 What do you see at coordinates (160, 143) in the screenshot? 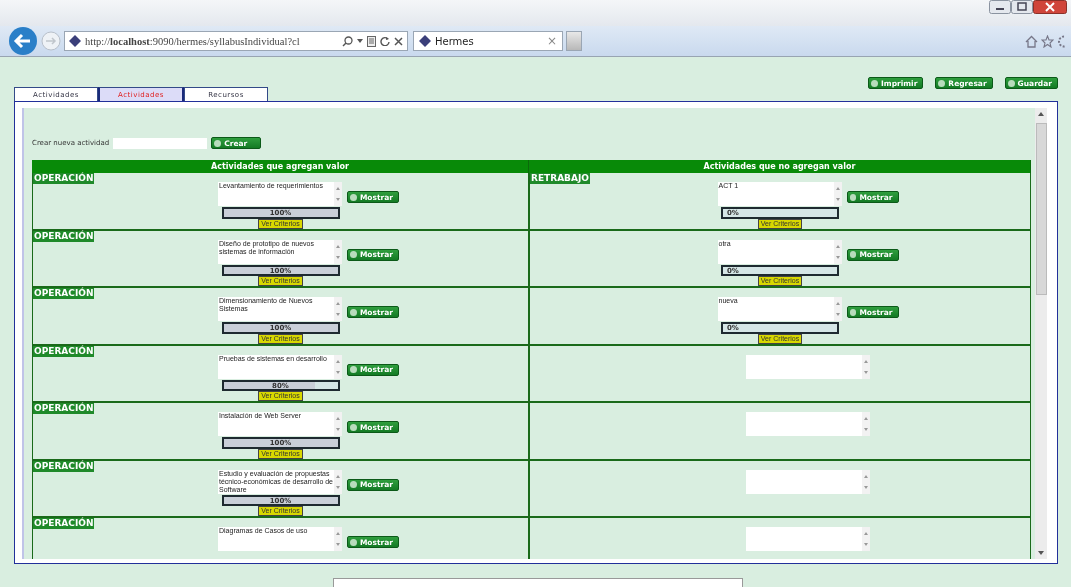
I see `activity-name-field` at bounding box center [160, 143].